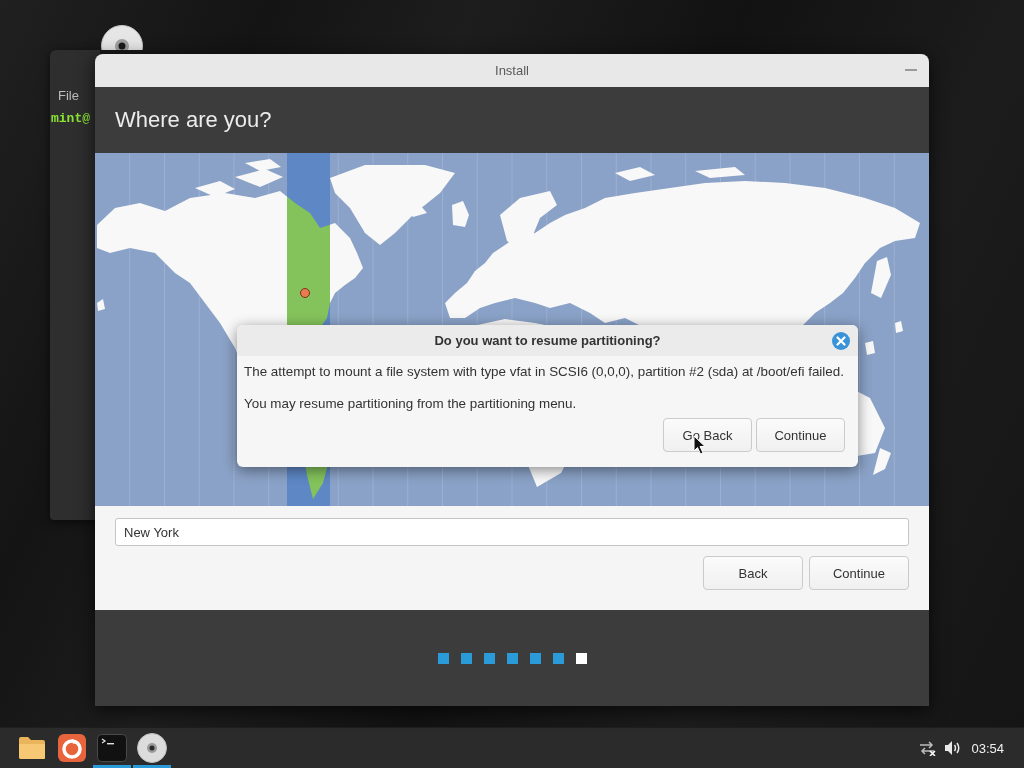 The height and width of the screenshot is (768, 1024). What do you see at coordinates (881, 277) in the screenshot?
I see `japan-island` at bounding box center [881, 277].